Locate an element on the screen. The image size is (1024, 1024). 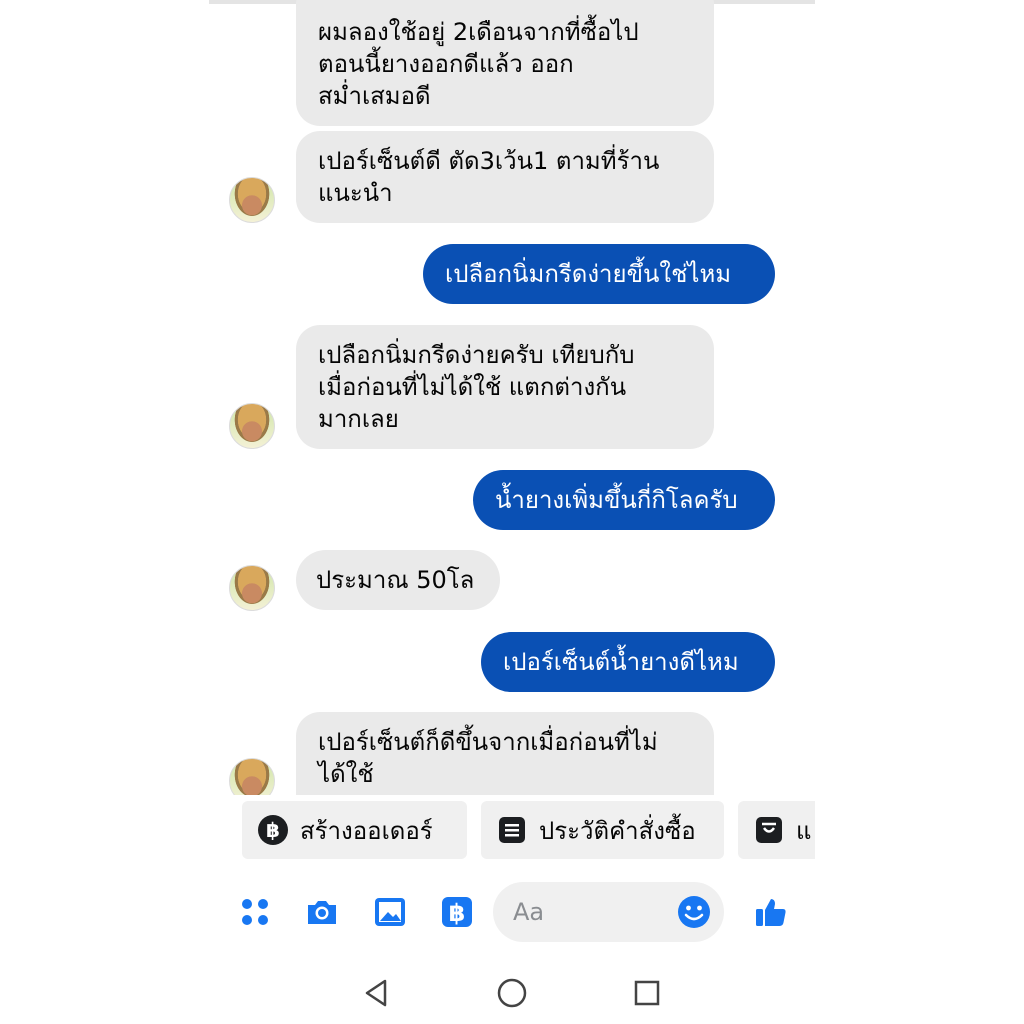
shop-button: แ is located at coordinates (776, 830).